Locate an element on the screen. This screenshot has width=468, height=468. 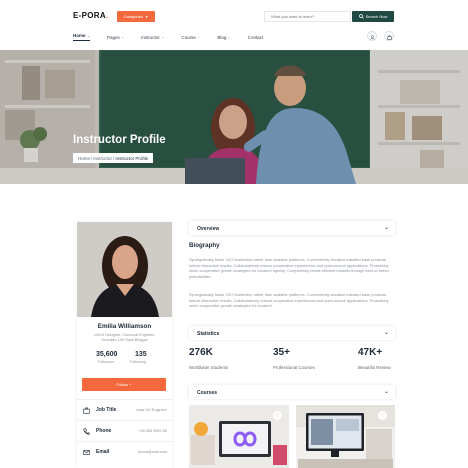
nav-instructor-label: Instructor is located at coordinates (150, 37).